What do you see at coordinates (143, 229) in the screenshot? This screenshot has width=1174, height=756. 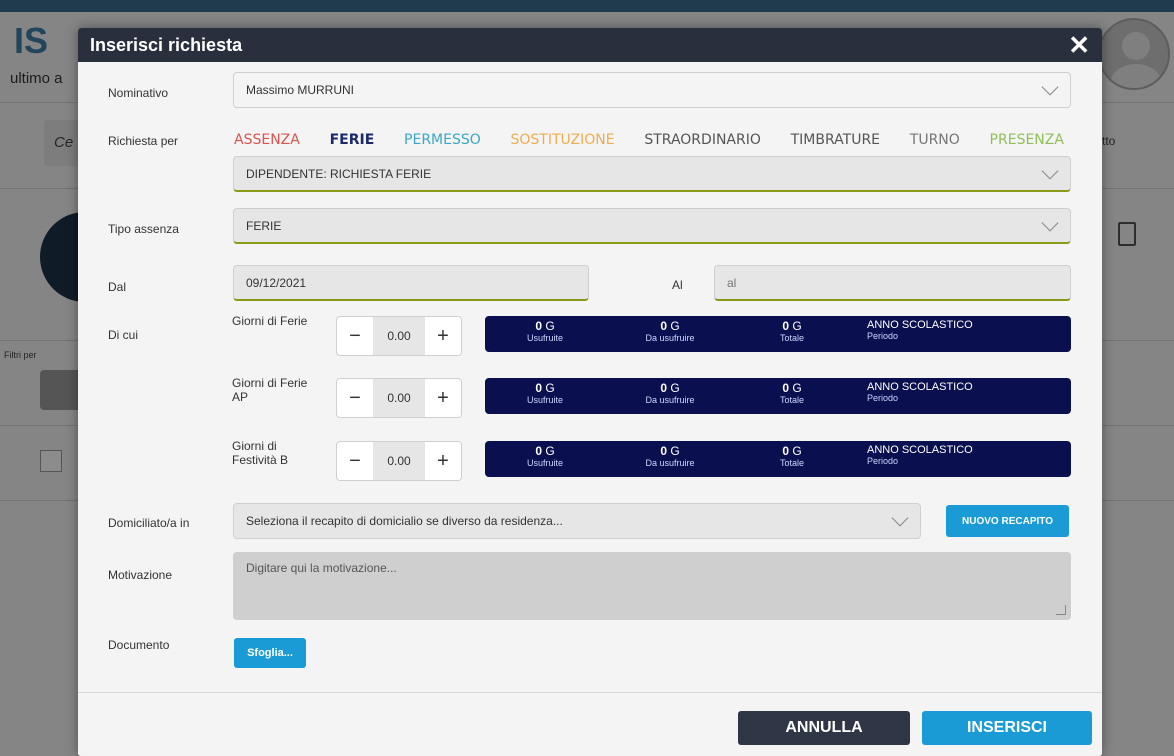 I see `tipo-assenza-label: Tipo assenza` at bounding box center [143, 229].